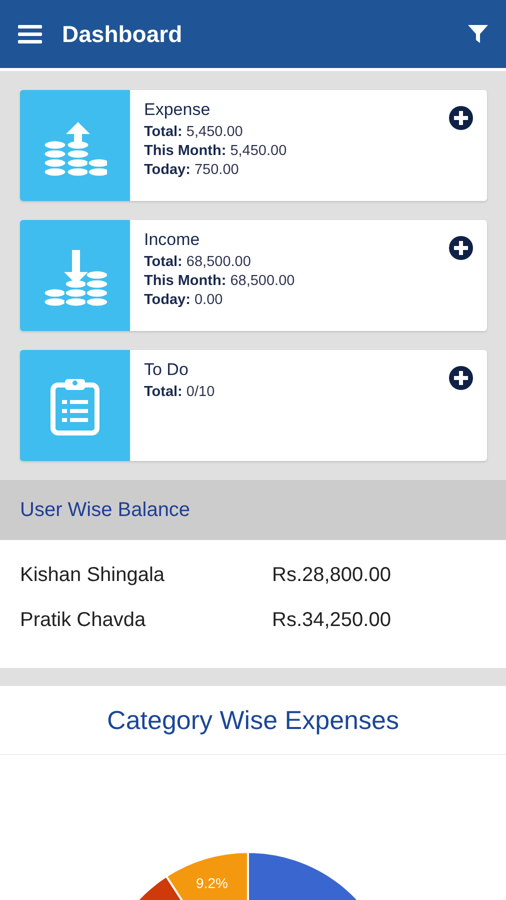 The image size is (506, 900). What do you see at coordinates (332, 575) in the screenshot?
I see `user-balance: Rs.28,800.00` at bounding box center [332, 575].